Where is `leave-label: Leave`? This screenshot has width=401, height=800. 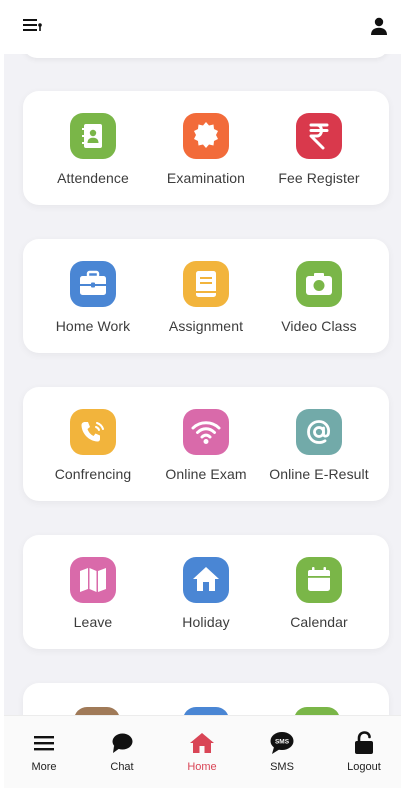
leave-label: Leave is located at coordinates (93, 622).